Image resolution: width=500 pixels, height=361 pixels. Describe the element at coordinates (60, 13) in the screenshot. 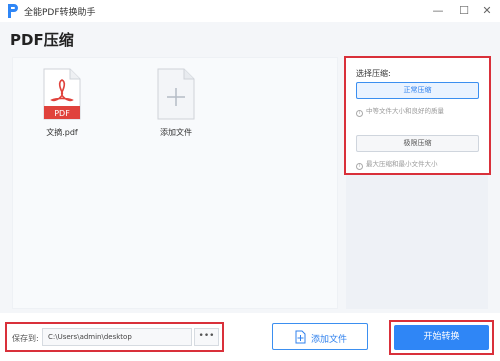

I see `app-title: 全能PDF转换助手` at that location.